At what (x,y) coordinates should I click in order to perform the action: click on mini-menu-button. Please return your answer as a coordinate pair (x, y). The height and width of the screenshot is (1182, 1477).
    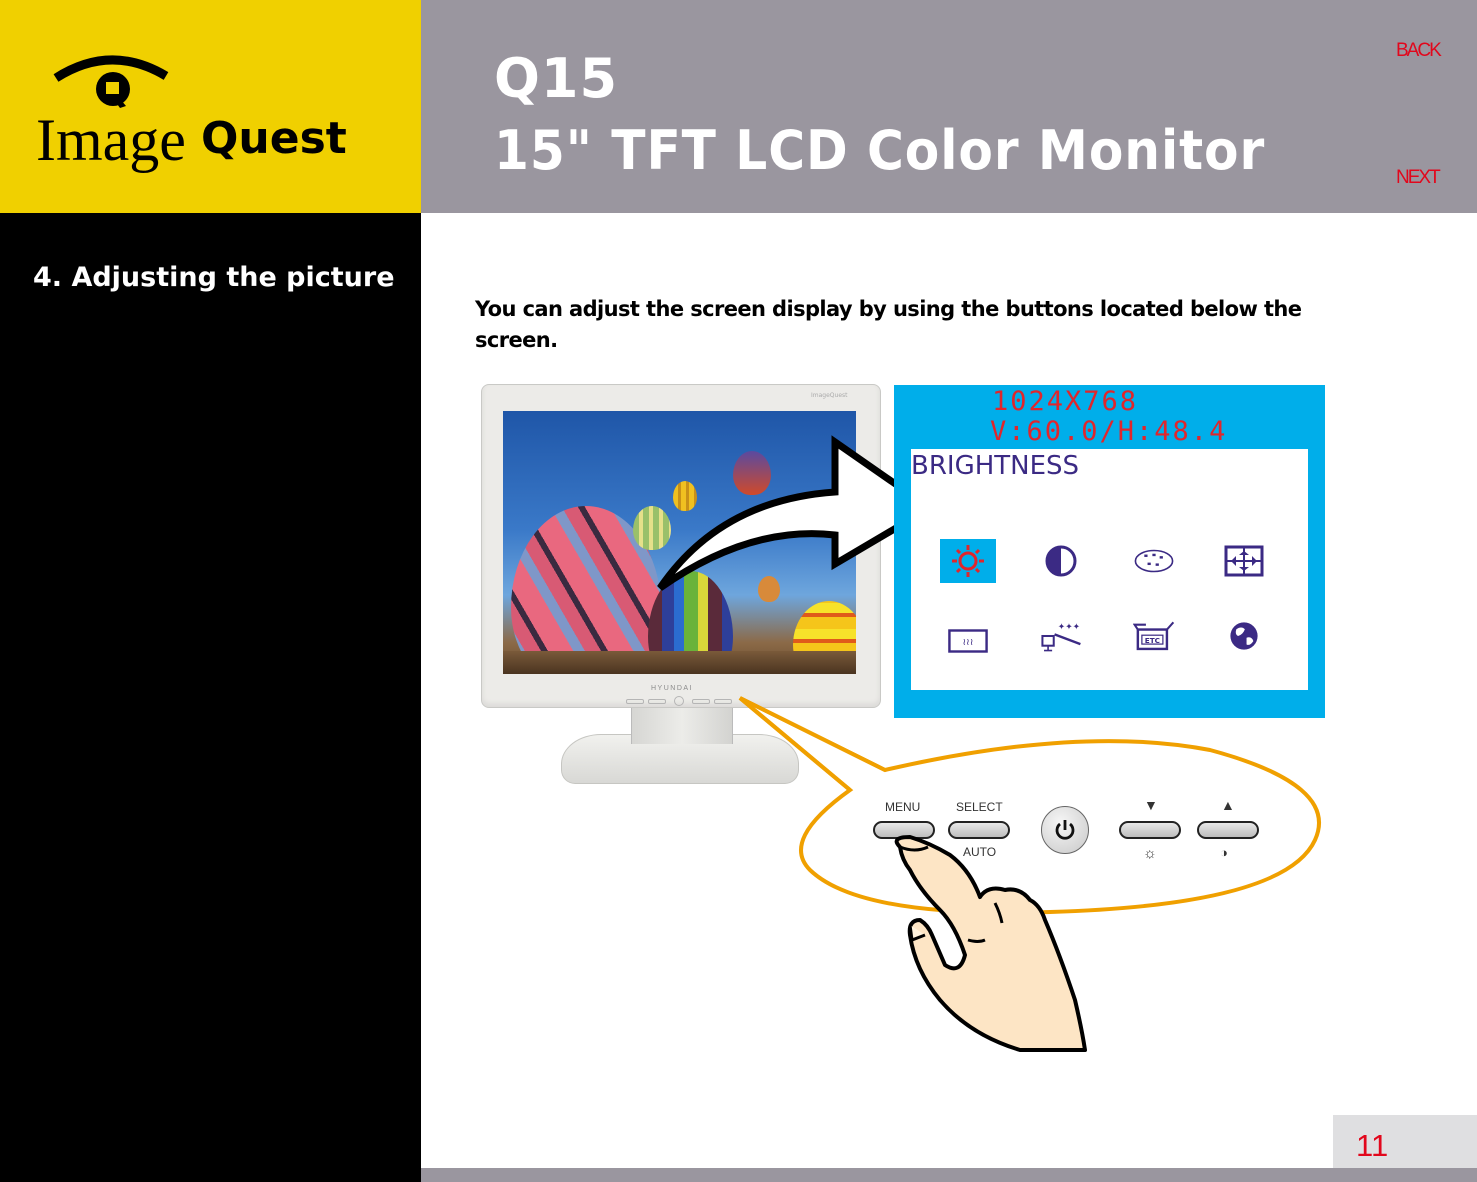
    Looking at the image, I should click on (635, 701).